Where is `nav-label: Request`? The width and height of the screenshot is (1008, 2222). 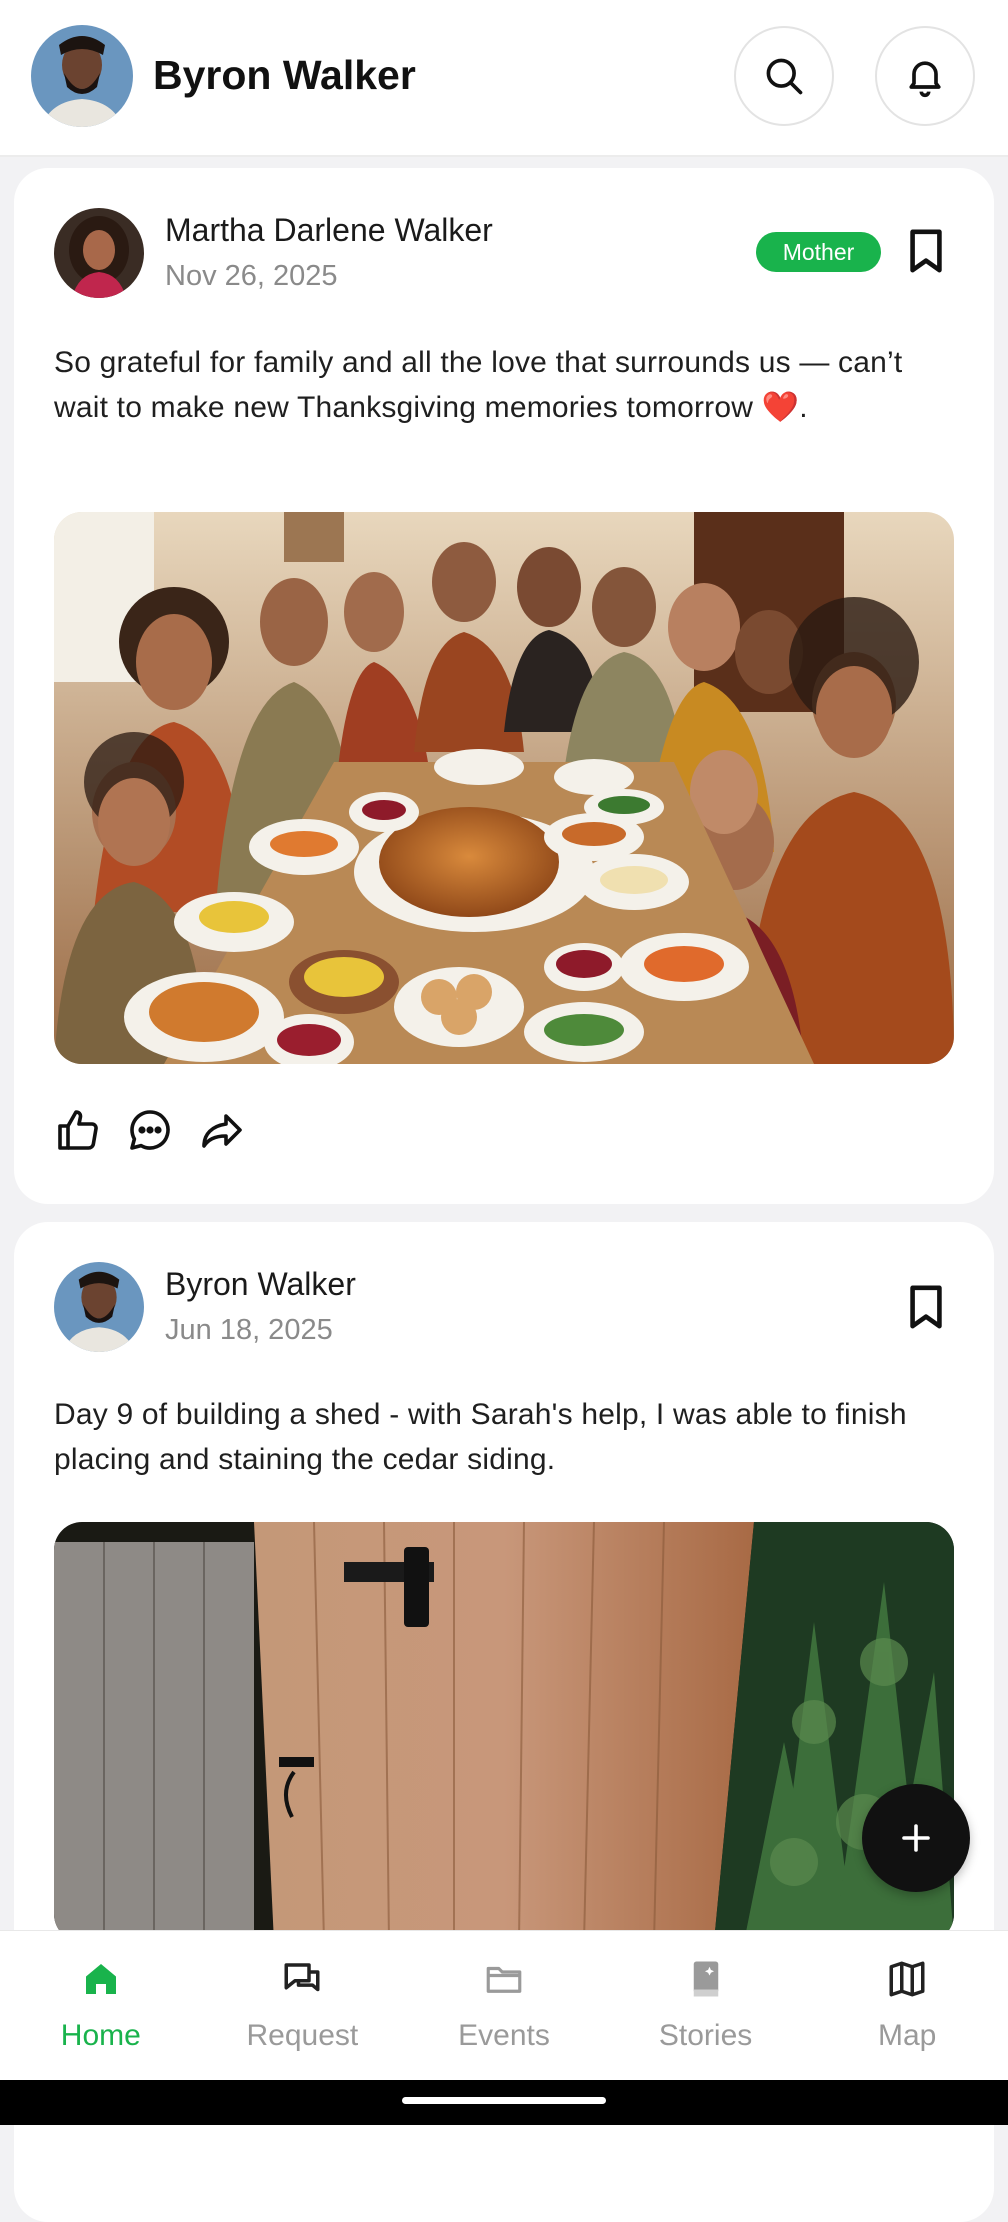
nav-label: Request is located at coordinates (302, 2035).